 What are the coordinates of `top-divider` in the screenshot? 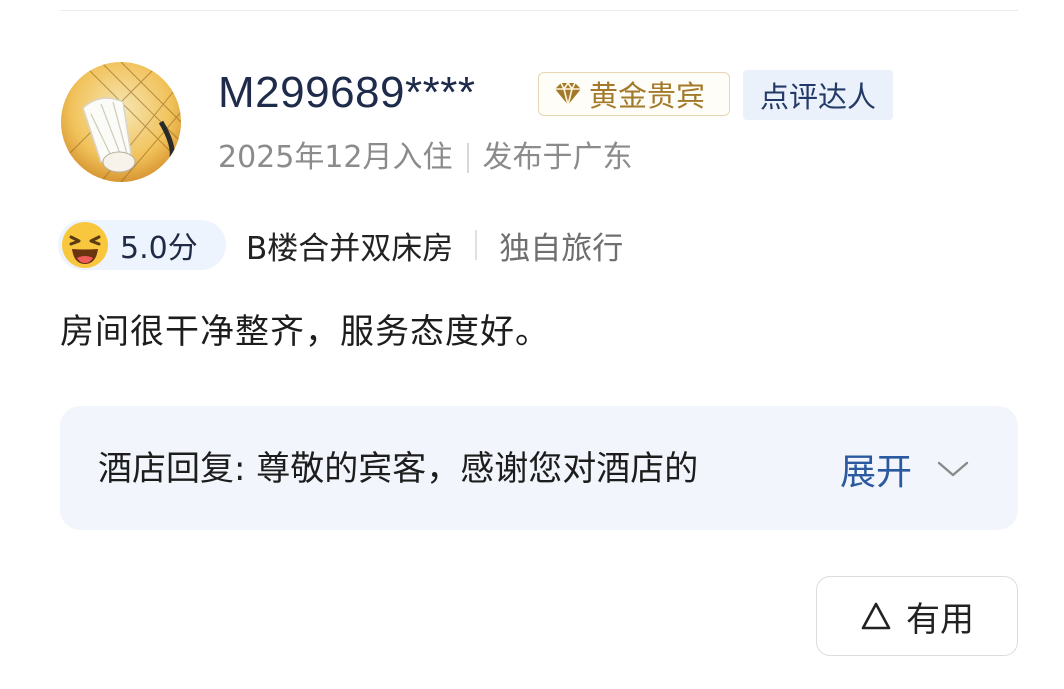 It's located at (539, 10).